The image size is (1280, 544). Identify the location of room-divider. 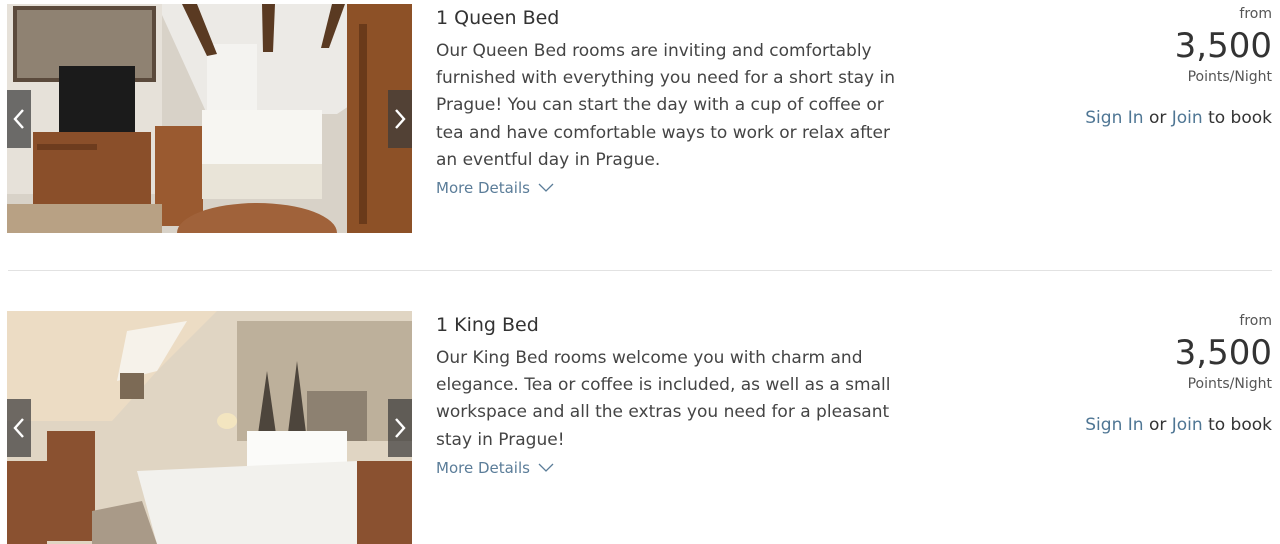
(640, 270).